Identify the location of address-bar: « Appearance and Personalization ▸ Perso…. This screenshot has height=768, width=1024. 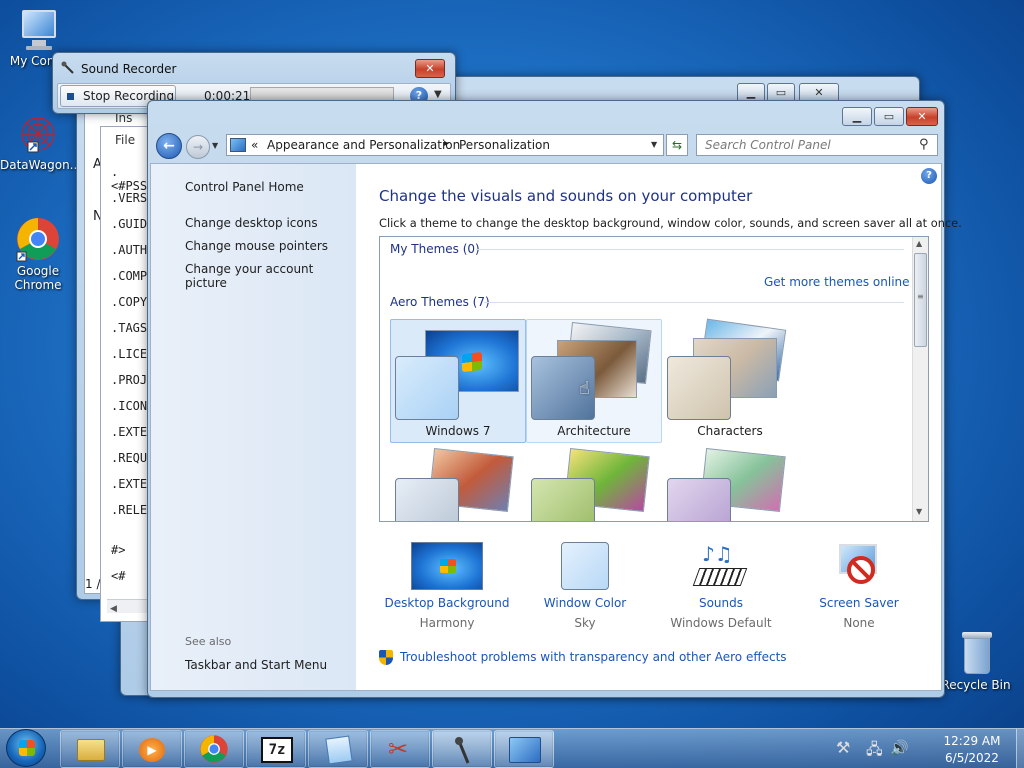
(445, 145).